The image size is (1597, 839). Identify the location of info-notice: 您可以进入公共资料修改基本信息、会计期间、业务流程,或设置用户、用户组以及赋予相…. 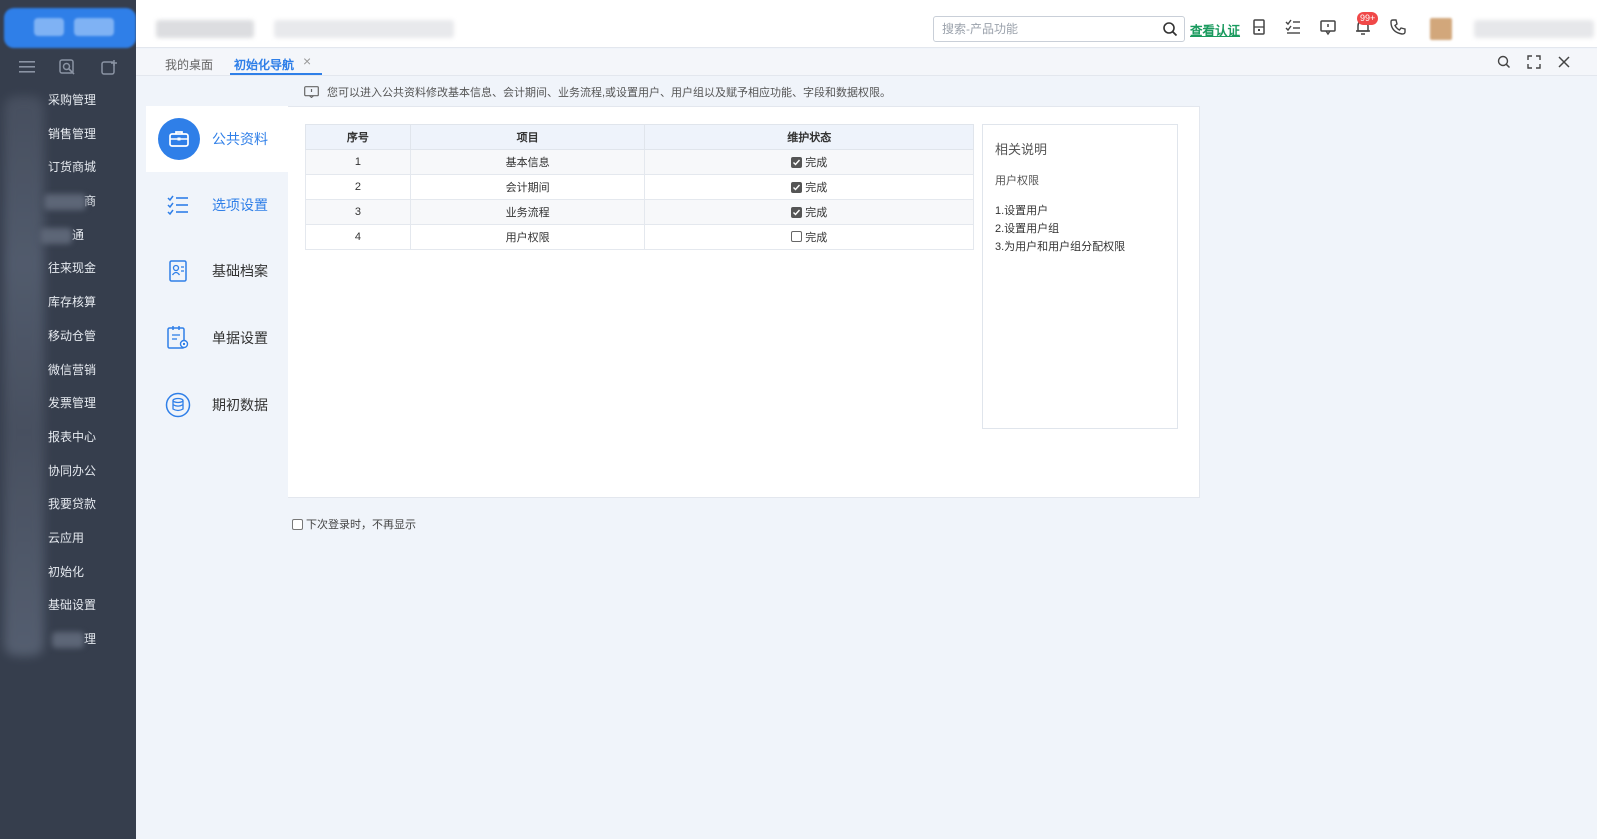
(597, 92).